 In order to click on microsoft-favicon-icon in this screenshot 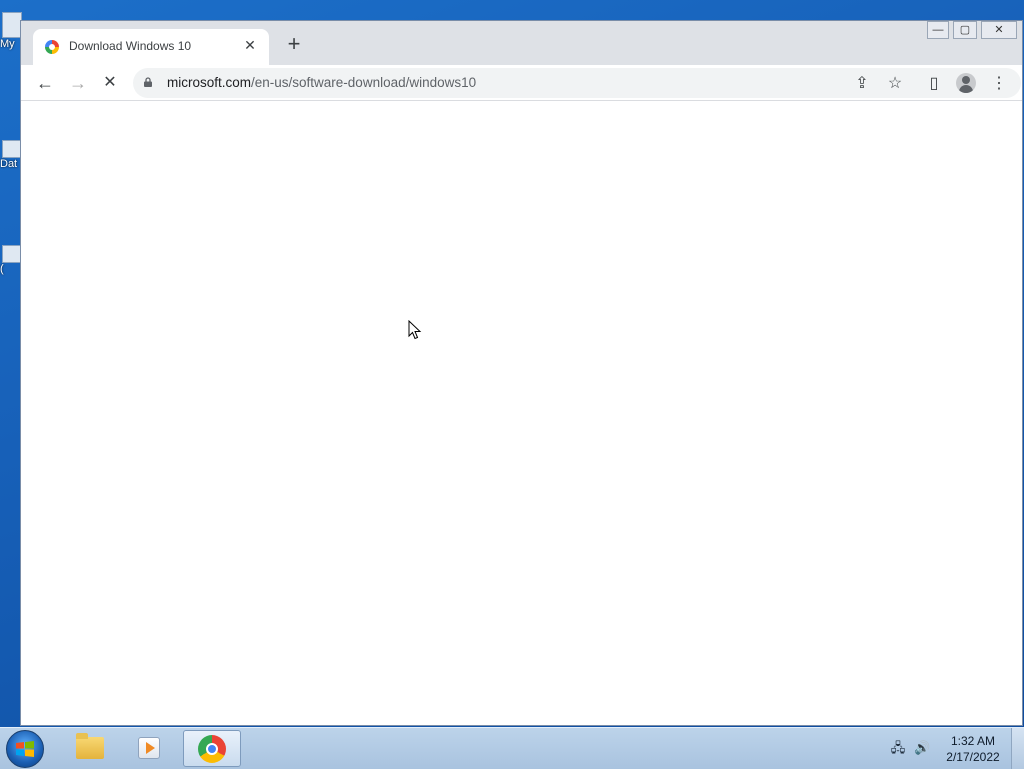, I will do `click(52, 47)`.